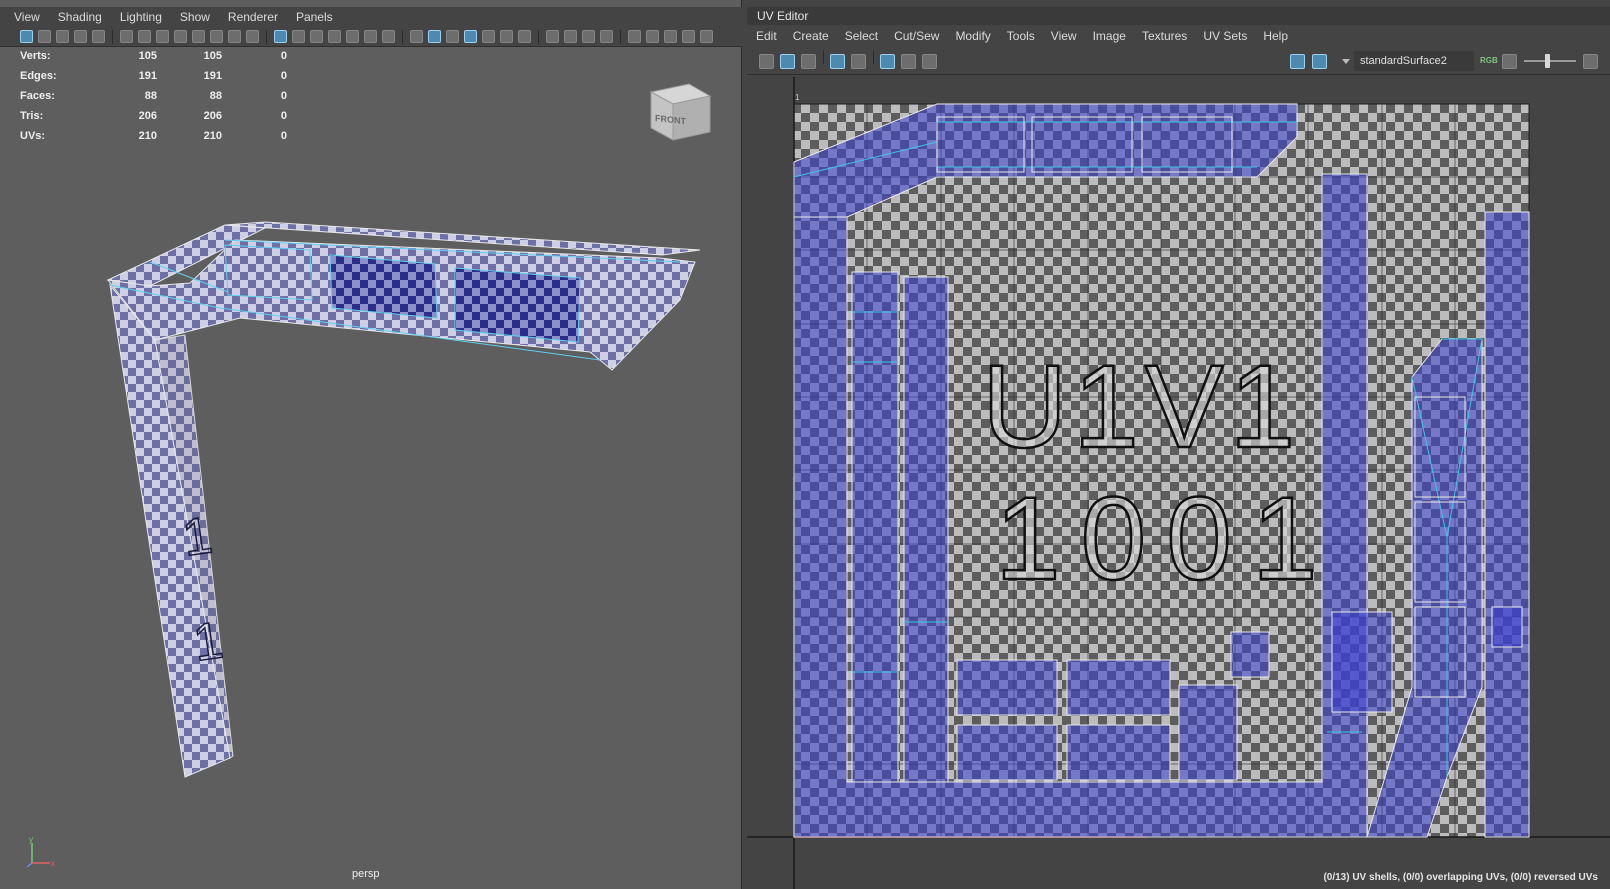 The width and height of the screenshot is (1610, 889). What do you see at coordinates (1548, 61) in the screenshot?
I see `exposure-slider-handle` at bounding box center [1548, 61].